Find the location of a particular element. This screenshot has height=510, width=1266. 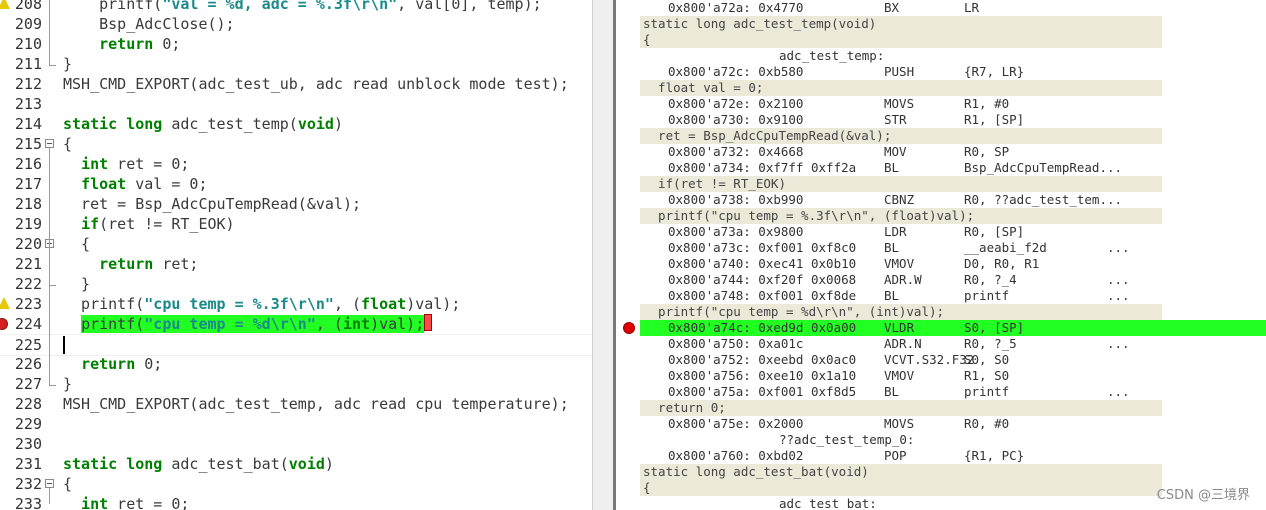

line-number: 216 is located at coordinates (28, 164).